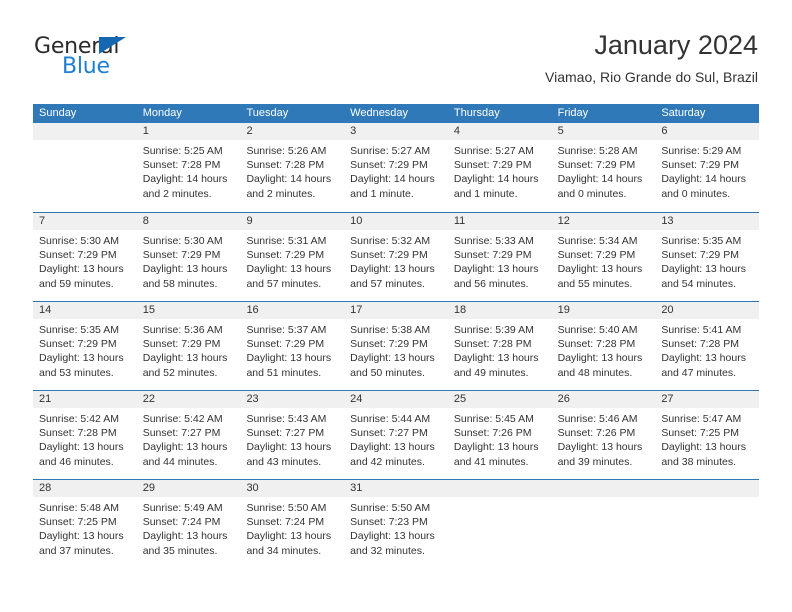  I want to click on daylight-text: and 49 minutes., so click(491, 372).